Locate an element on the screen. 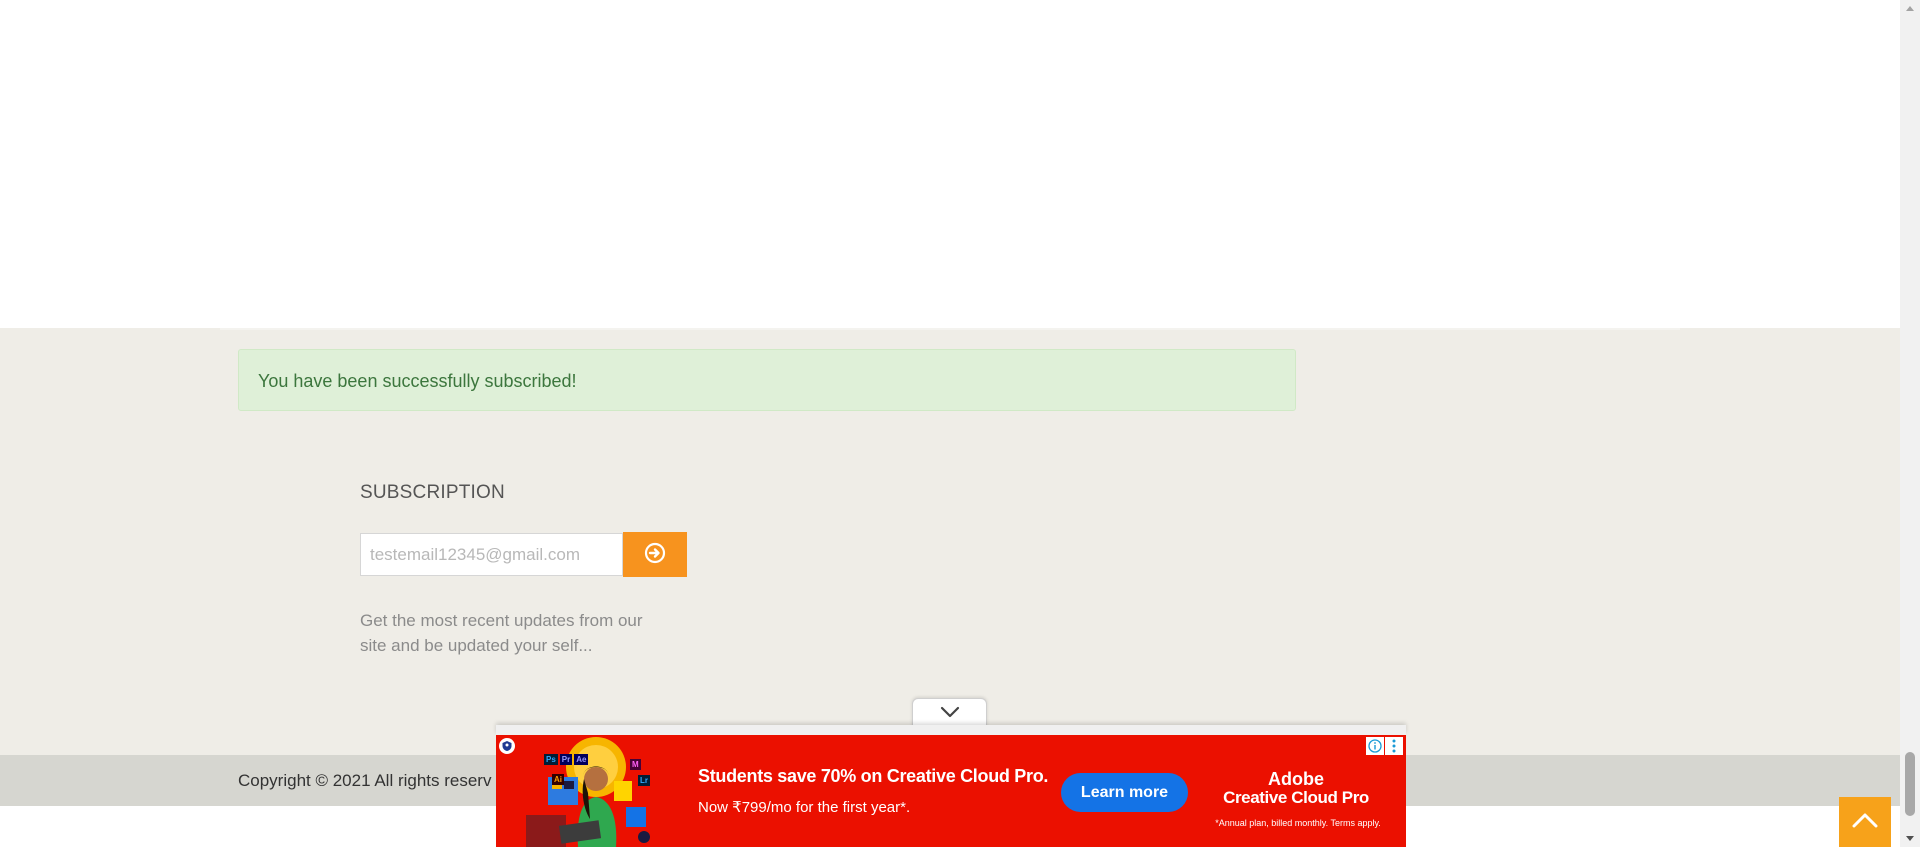 The width and height of the screenshot is (1920, 852). ad-subline: Now ₹799/mo for the first year*. is located at coordinates (804, 807).